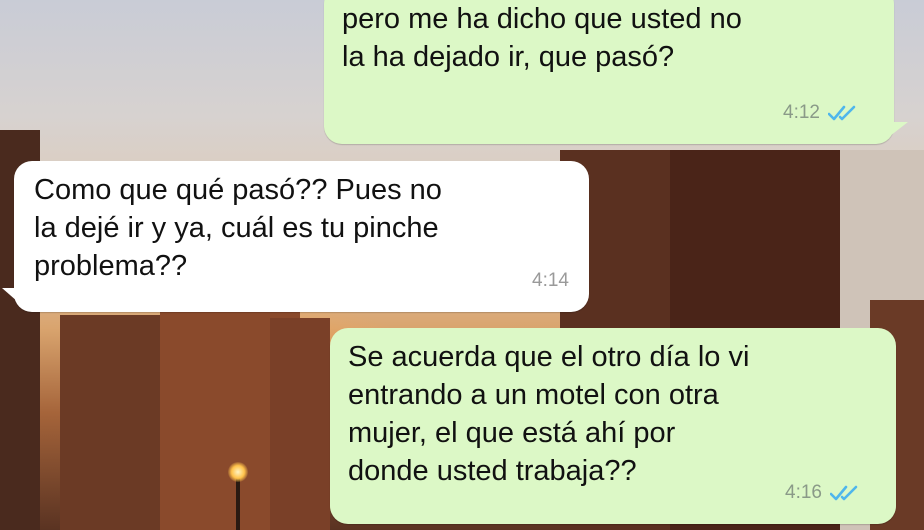 This screenshot has width=924, height=530. I want to click on message-time: 4:14, so click(550, 280).